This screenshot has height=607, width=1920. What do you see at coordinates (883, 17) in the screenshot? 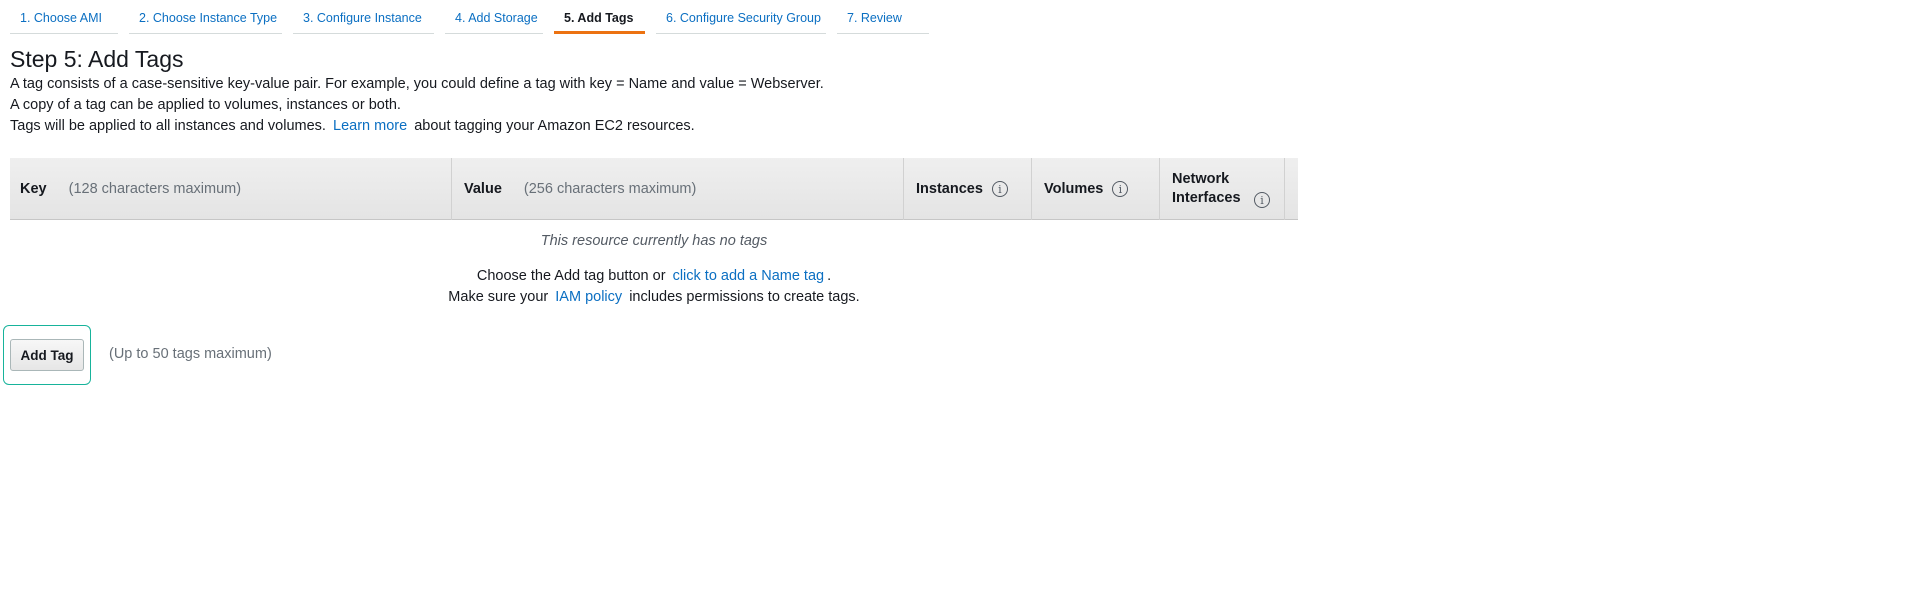
I see `step-review: 7. Review` at bounding box center [883, 17].